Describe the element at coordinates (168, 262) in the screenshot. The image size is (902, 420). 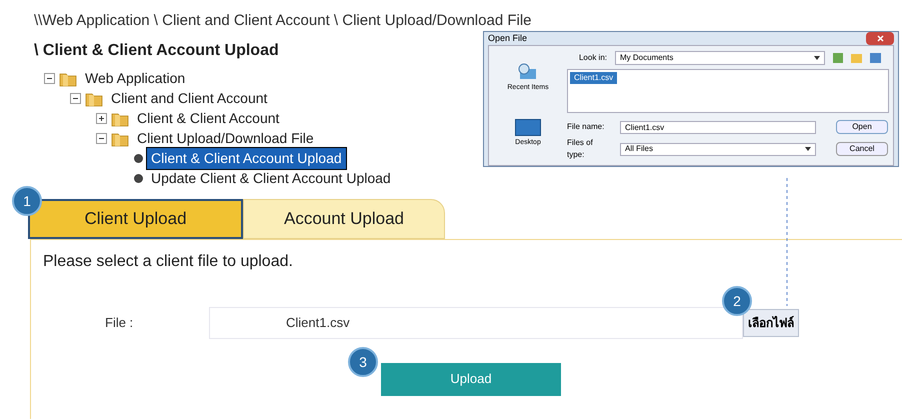
I see `instruction-text: Please select a client file to upload.` at that location.